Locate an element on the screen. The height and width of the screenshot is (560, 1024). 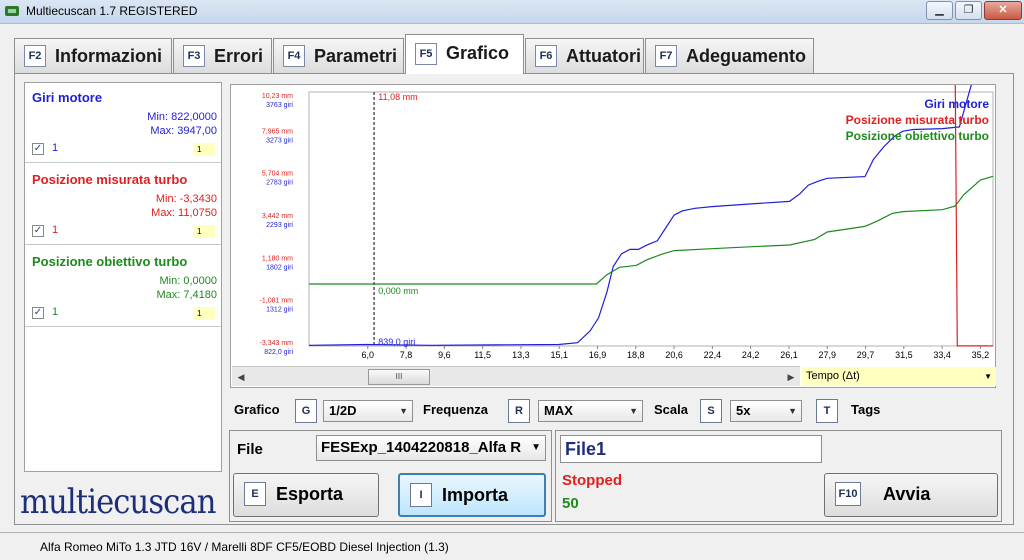
x-tick-label: 29,7 is located at coordinates (866, 355).